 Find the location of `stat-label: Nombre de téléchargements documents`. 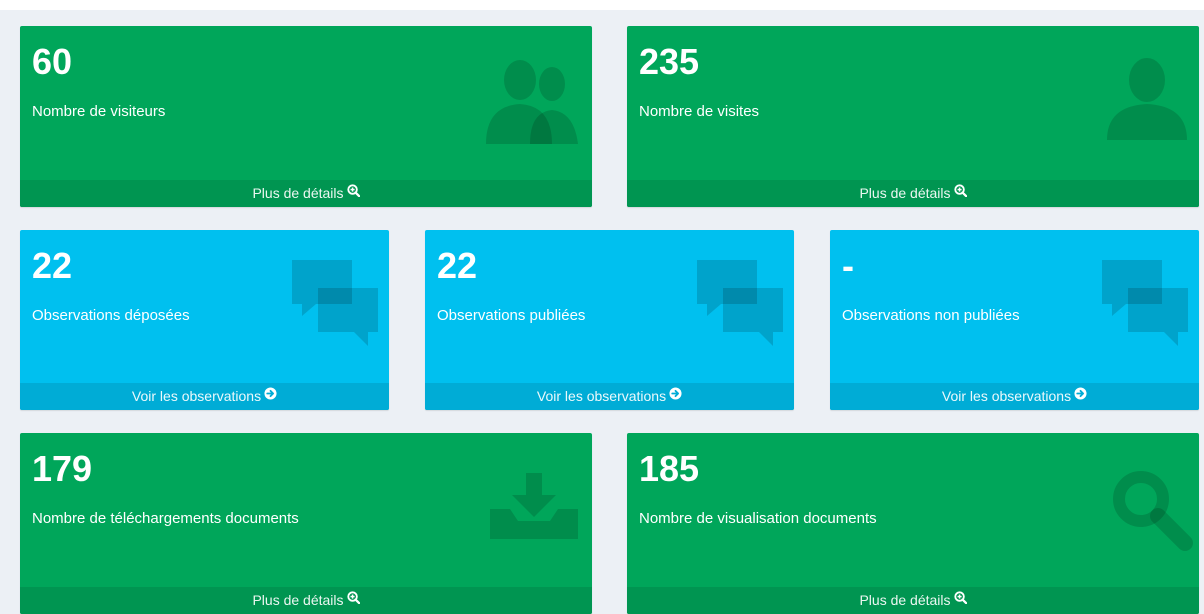

stat-label: Nombre de téléchargements documents is located at coordinates (165, 518).